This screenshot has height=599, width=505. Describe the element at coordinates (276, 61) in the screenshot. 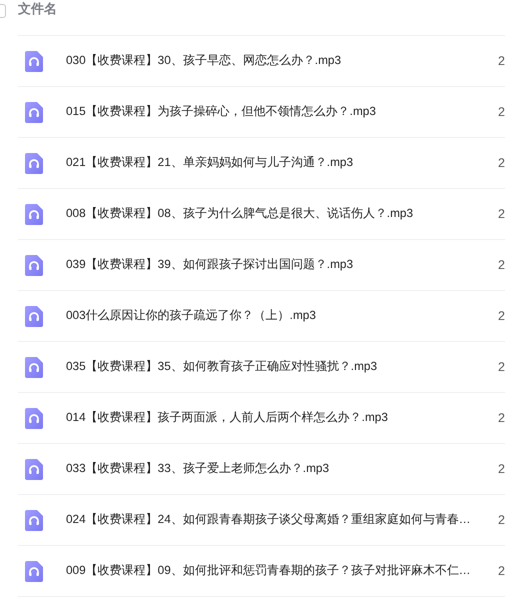

I see `file-name: 030【收费课程】30、孩子早恋、网恋怎么办？.mp3` at that location.